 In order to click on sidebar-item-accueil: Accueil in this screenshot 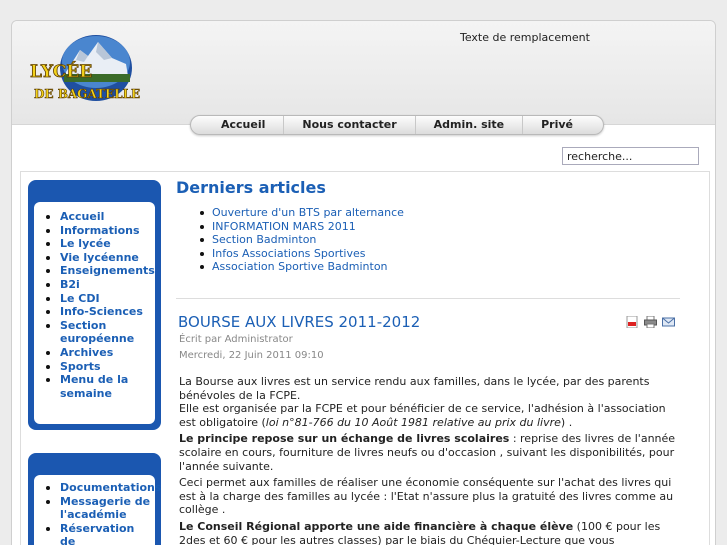, I will do `click(94, 217)`.